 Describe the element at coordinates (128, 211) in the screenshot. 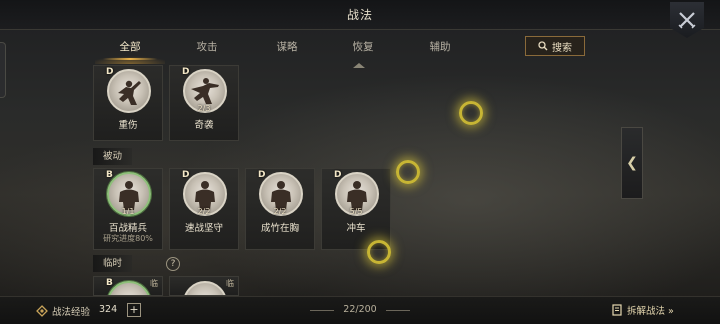

I see `skill-level: 1/1` at that location.